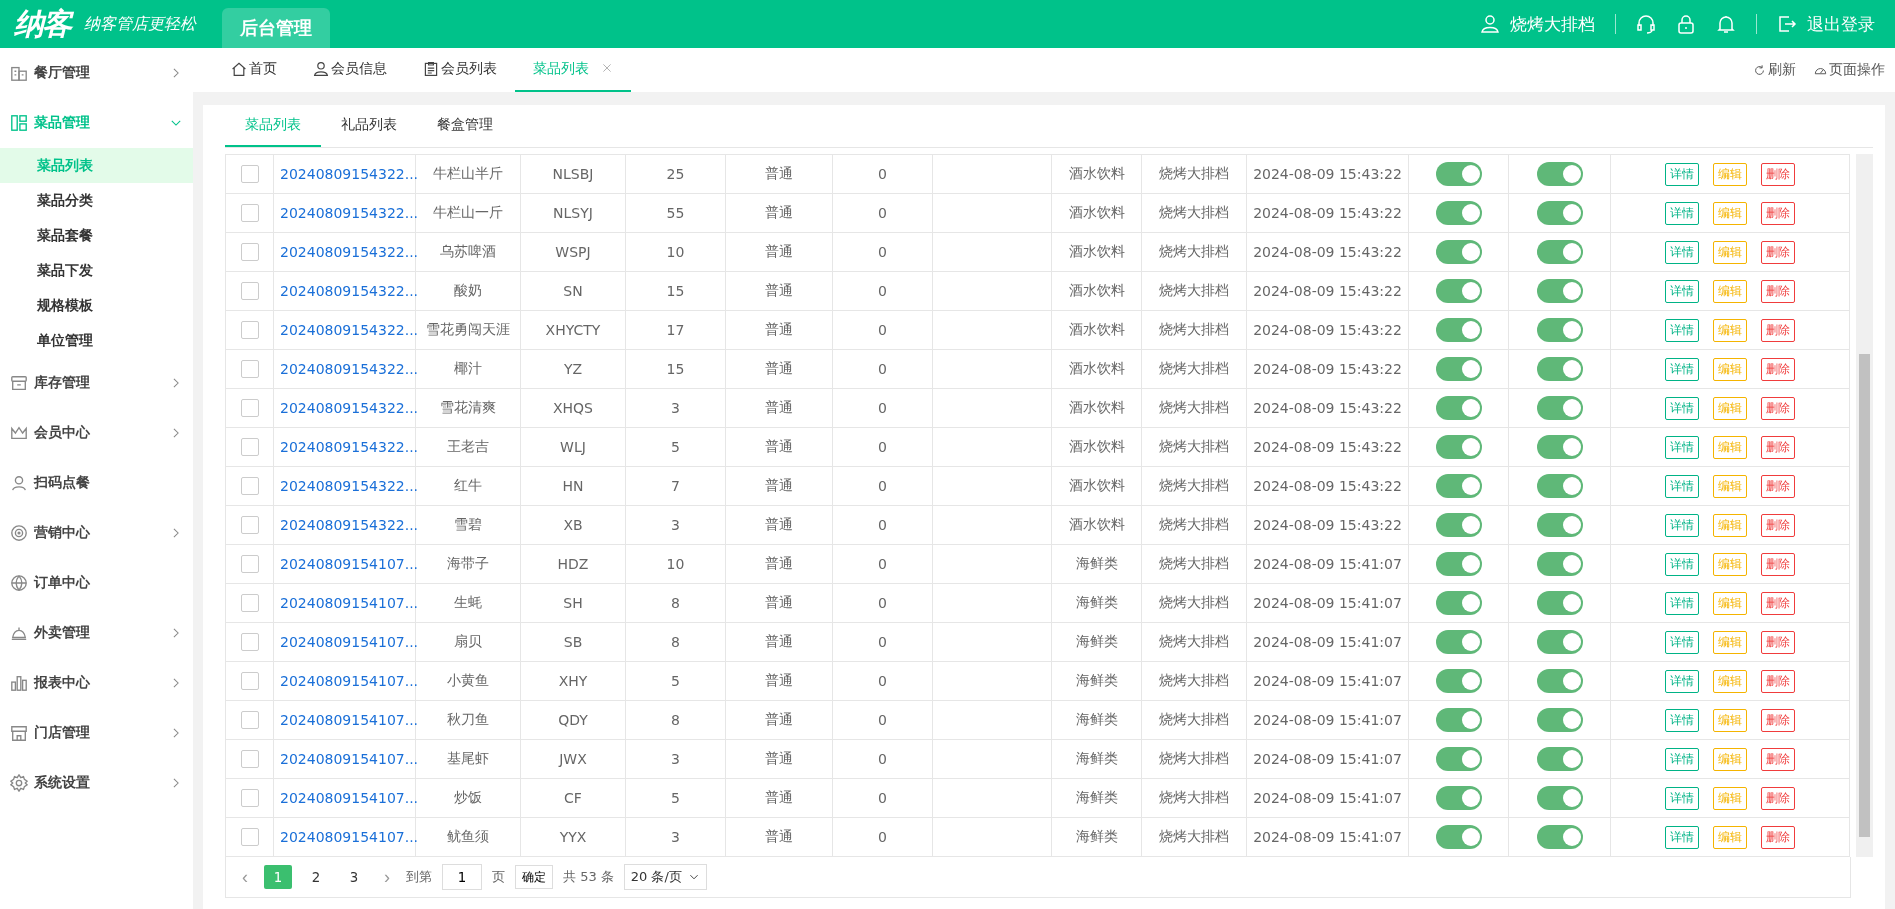 The image size is (1895, 909). What do you see at coordinates (369, 126) in the screenshot?
I see `sub-tab: 礼品列表` at bounding box center [369, 126].